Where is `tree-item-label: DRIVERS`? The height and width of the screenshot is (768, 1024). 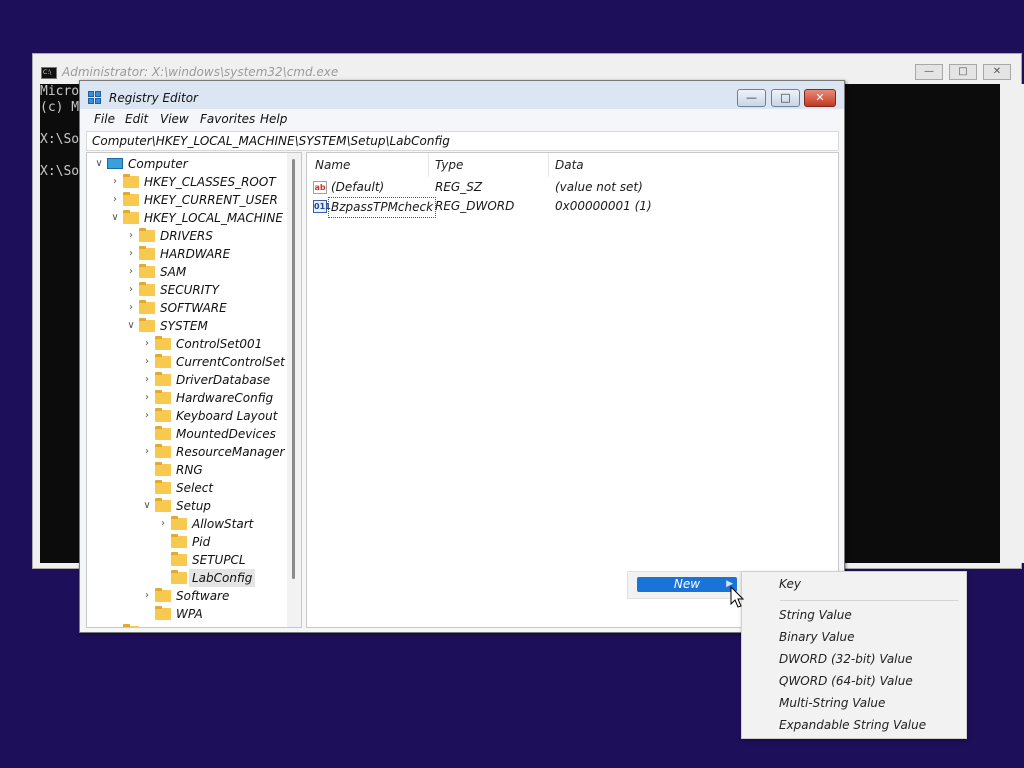
tree-item-label: DRIVERS is located at coordinates (186, 236).